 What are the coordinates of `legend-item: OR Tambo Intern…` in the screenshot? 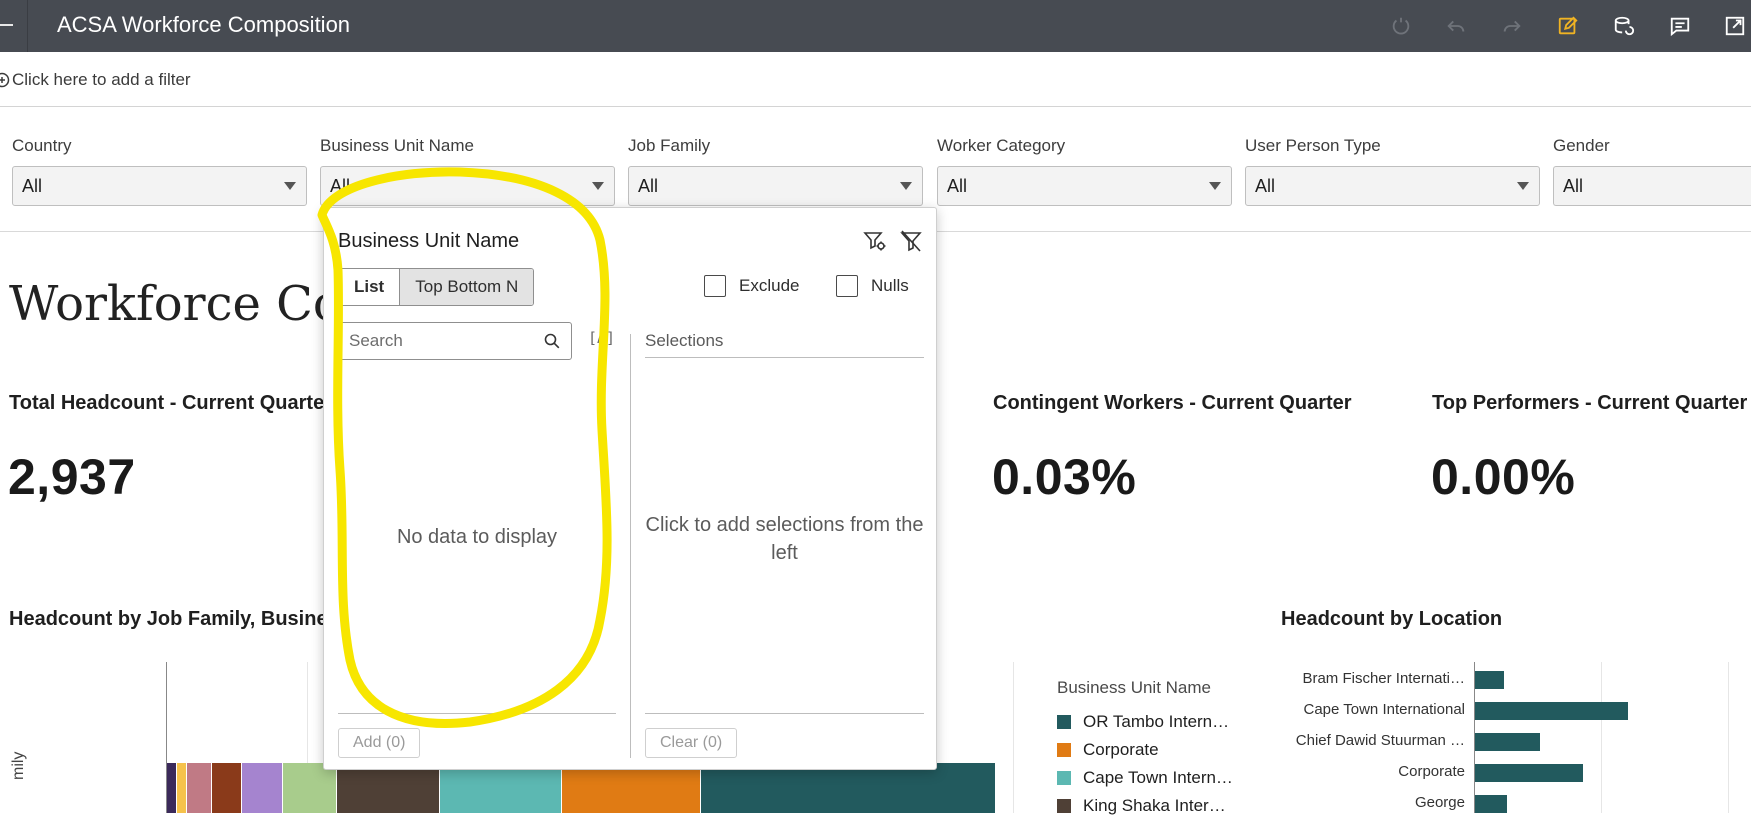 It's located at (1145, 722).